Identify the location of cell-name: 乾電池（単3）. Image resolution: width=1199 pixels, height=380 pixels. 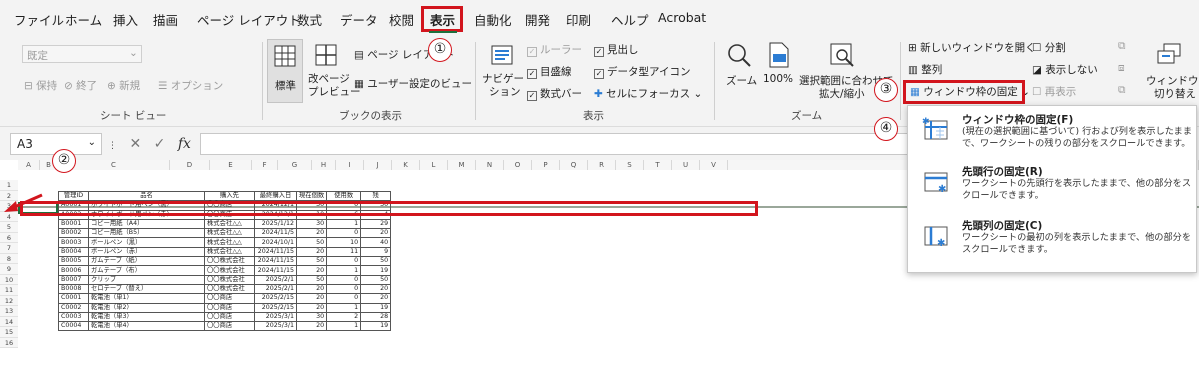
(146, 317).